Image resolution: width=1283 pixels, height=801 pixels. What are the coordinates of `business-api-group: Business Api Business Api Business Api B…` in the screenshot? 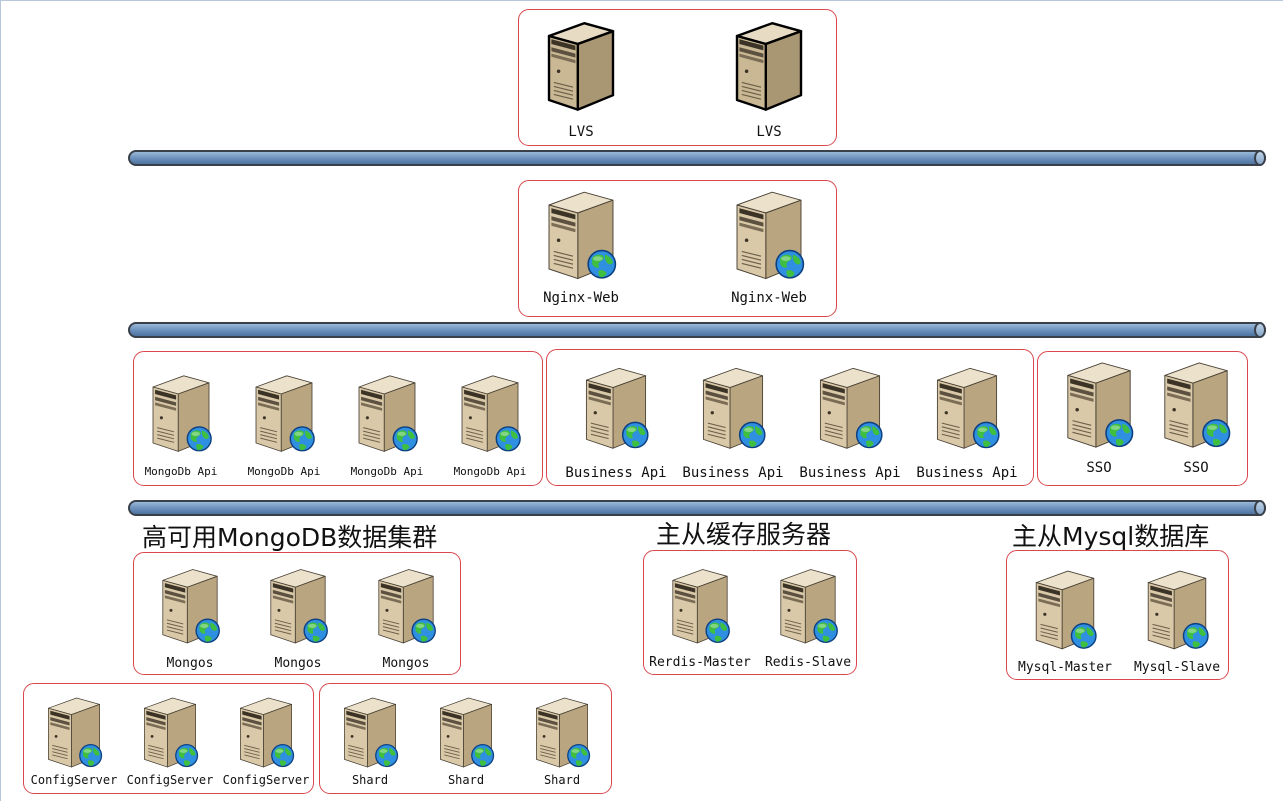 It's located at (790, 417).